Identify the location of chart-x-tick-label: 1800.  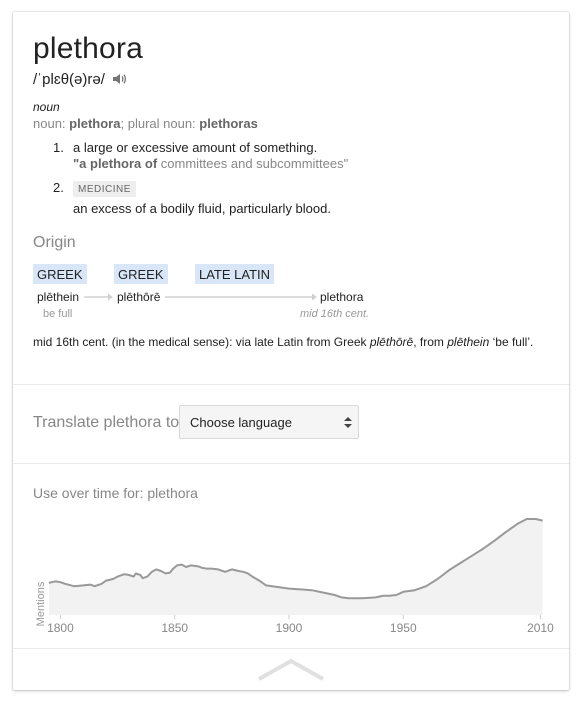
(60, 628).